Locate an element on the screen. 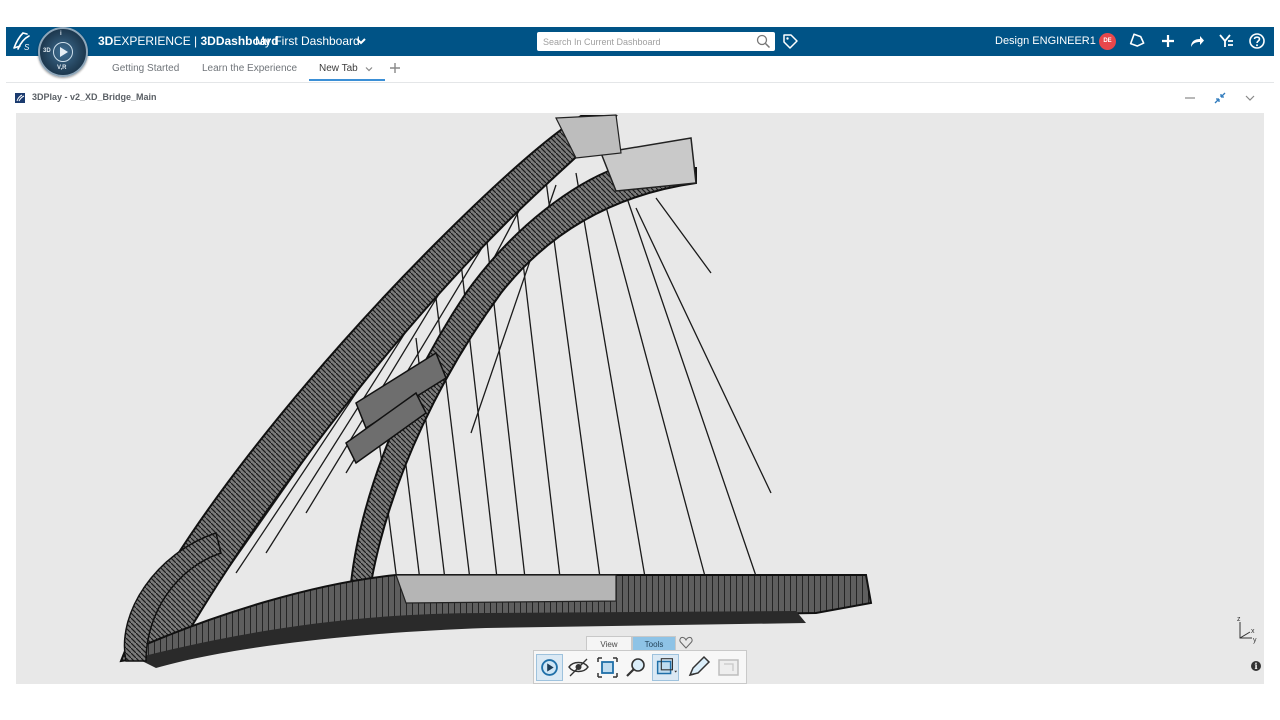  search-box is located at coordinates (656, 41).